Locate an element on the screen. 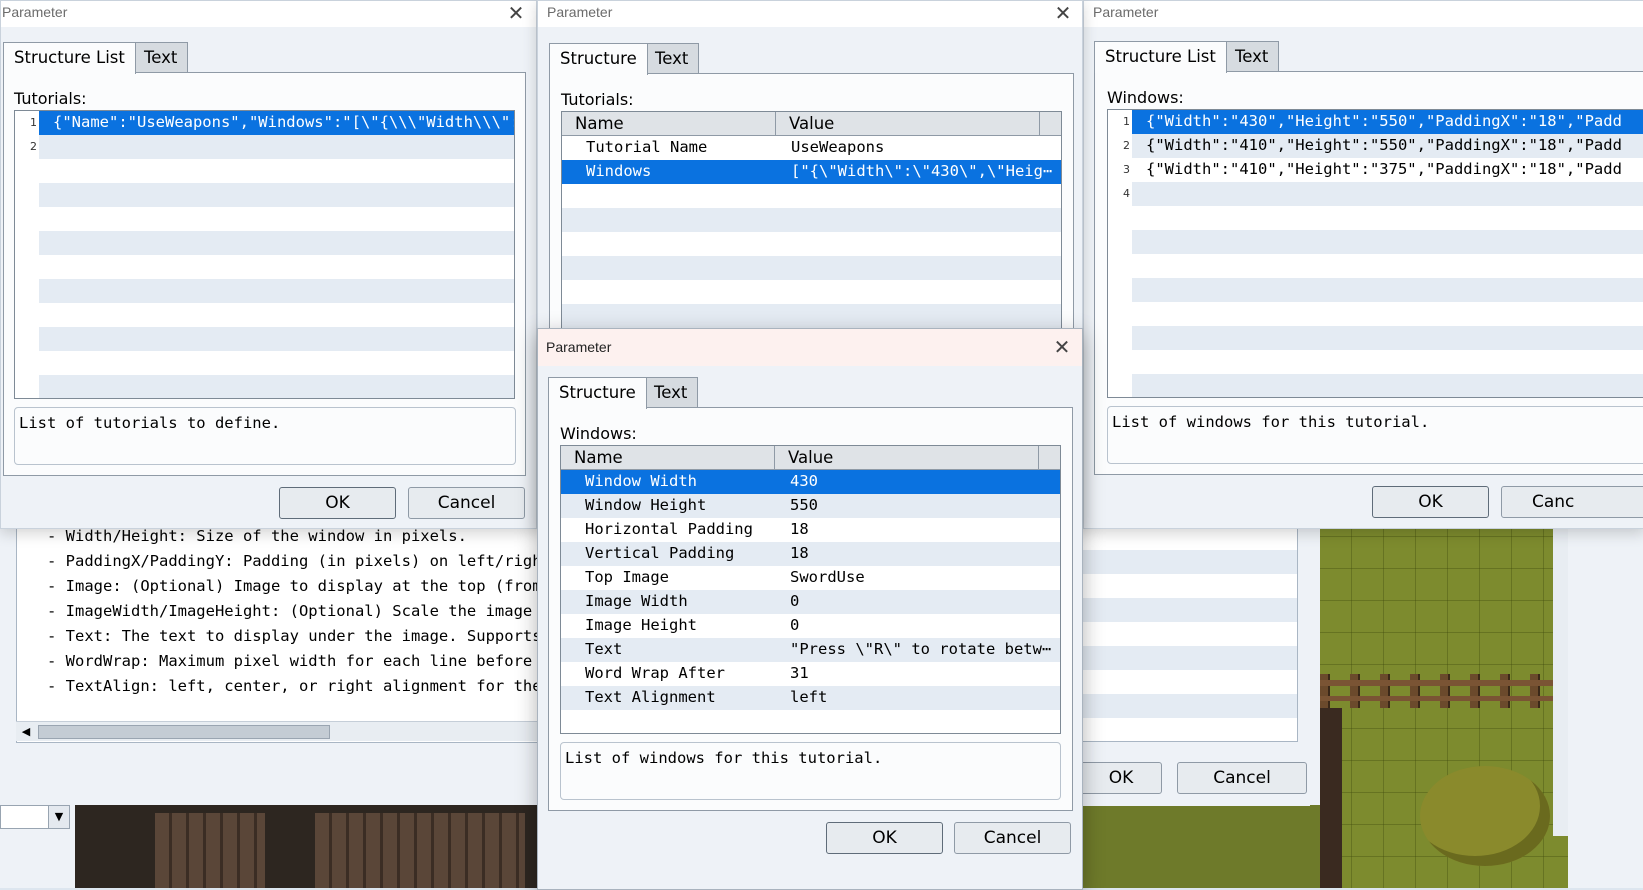 The height and width of the screenshot is (890, 1643). row-value: 0 is located at coordinates (795, 625).